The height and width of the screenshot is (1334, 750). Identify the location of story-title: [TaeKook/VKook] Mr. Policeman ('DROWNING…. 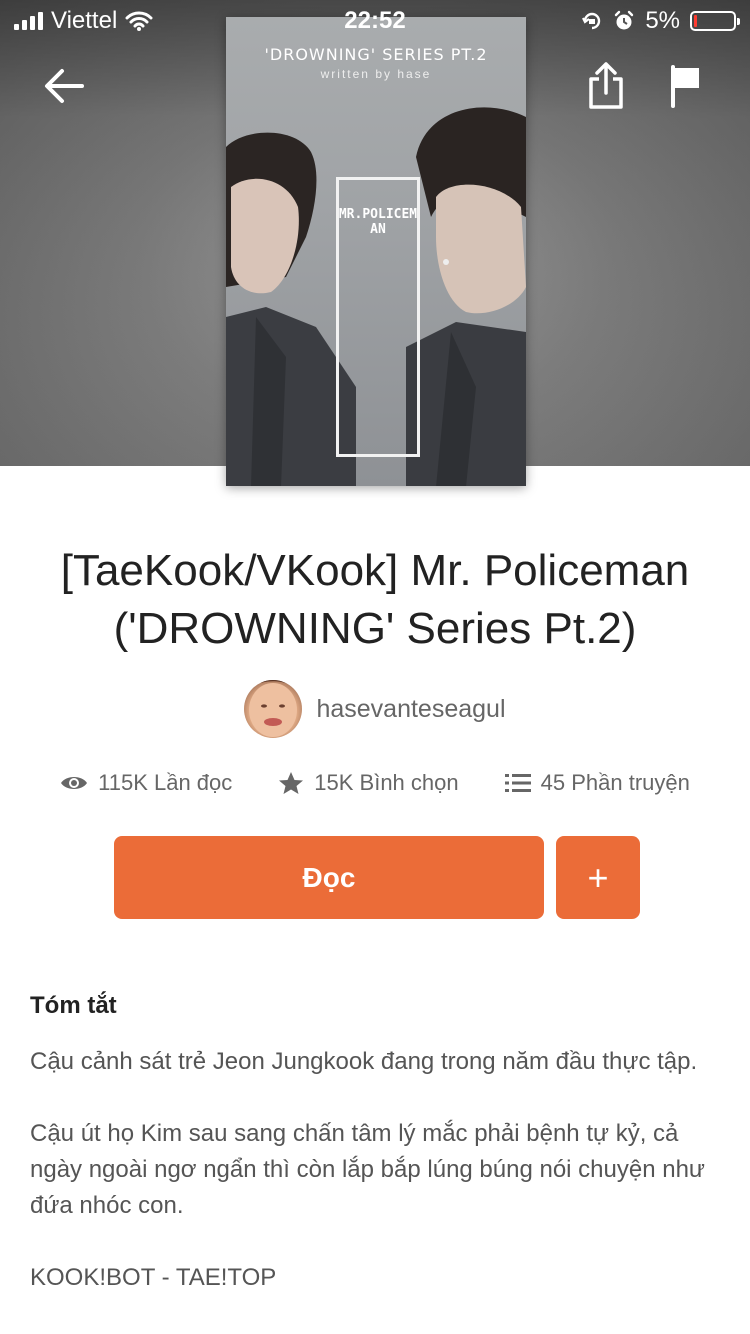
(375, 599).